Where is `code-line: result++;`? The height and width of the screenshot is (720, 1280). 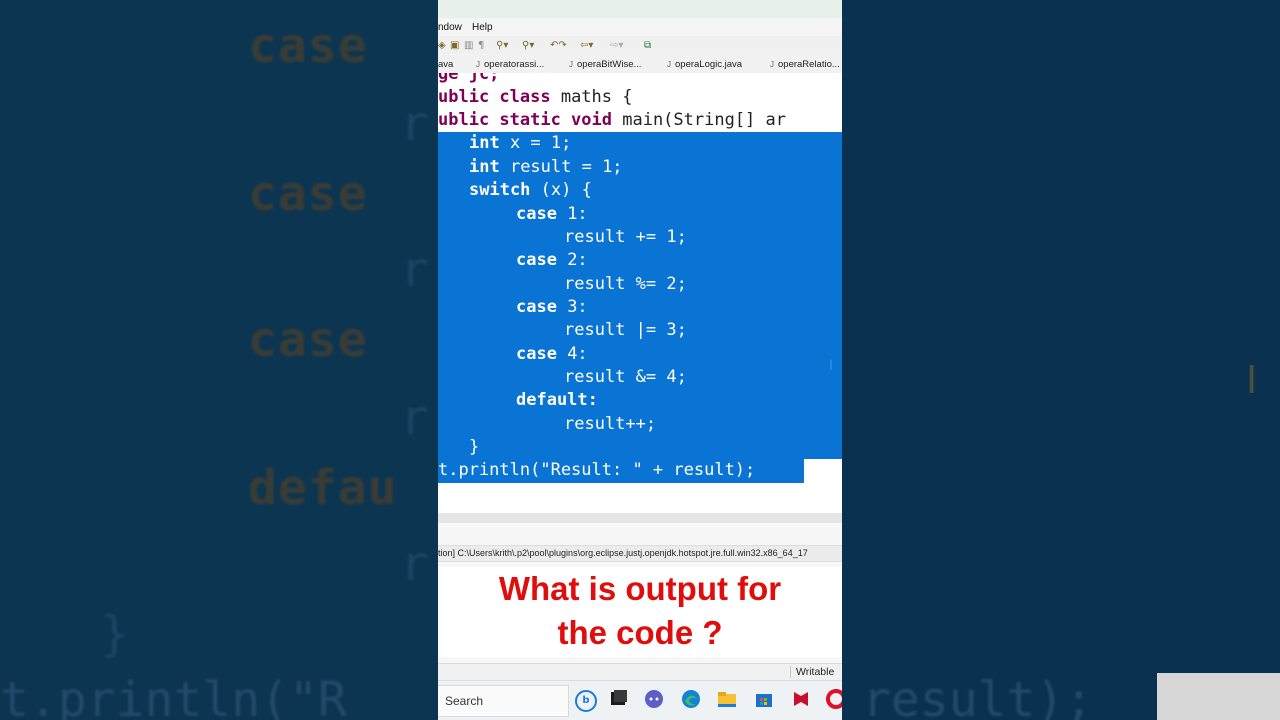
code-line: result++; is located at coordinates (610, 424).